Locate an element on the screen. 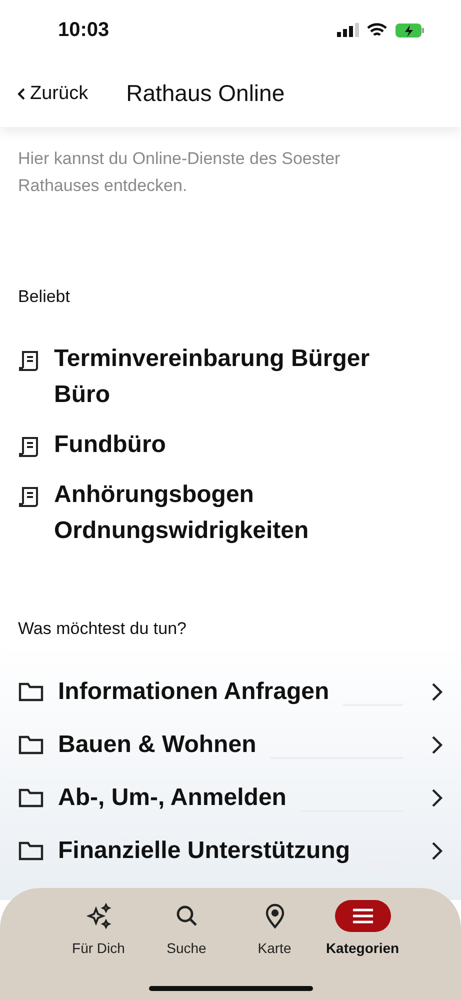 The height and width of the screenshot is (1000, 461). category-item: Informationen Anfragen is located at coordinates (230, 691).